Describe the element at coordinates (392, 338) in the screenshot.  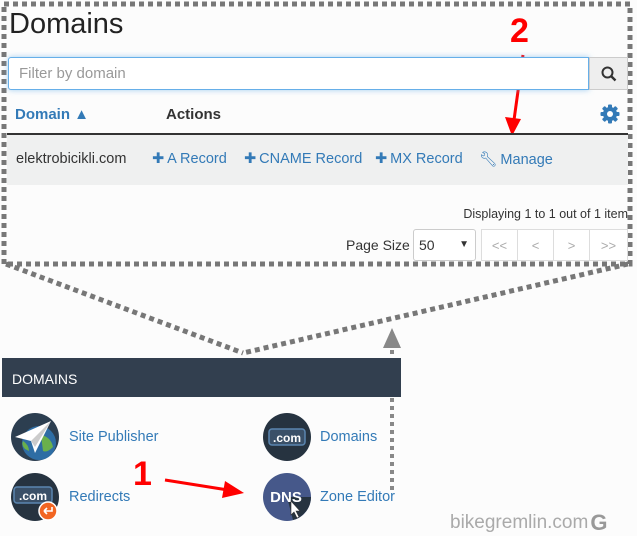
I see `gray-arrow-head` at that location.